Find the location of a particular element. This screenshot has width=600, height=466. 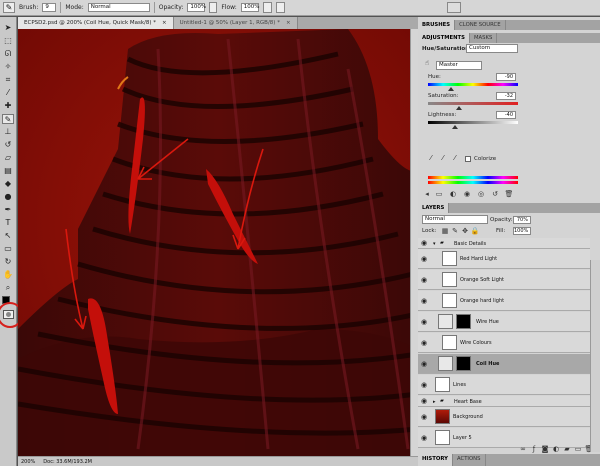

colorize-checkbox is located at coordinates (468, 159).